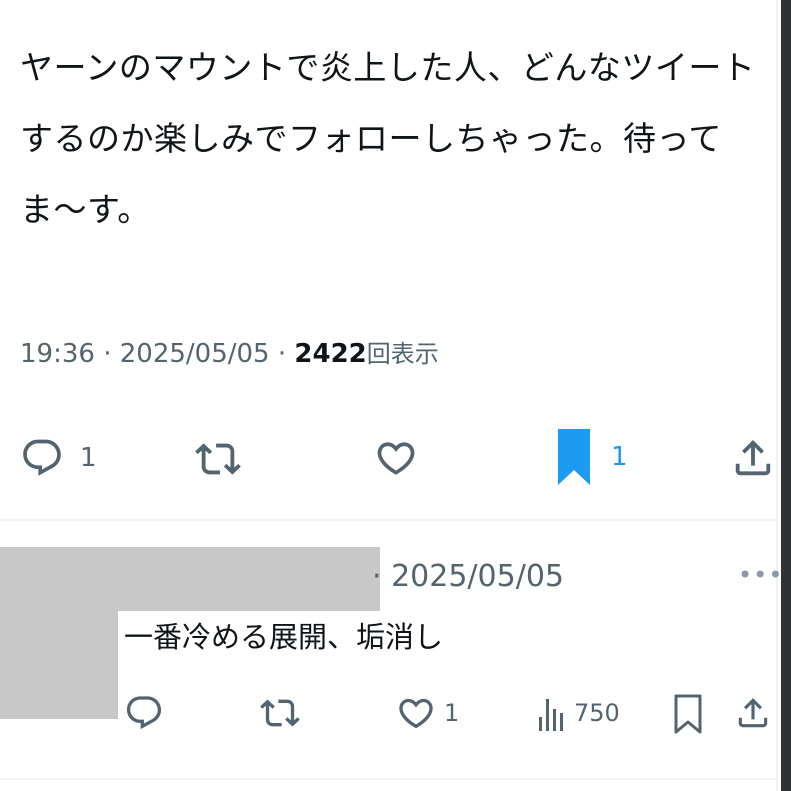  I want to click on reply-like-button: 1, so click(427, 713).